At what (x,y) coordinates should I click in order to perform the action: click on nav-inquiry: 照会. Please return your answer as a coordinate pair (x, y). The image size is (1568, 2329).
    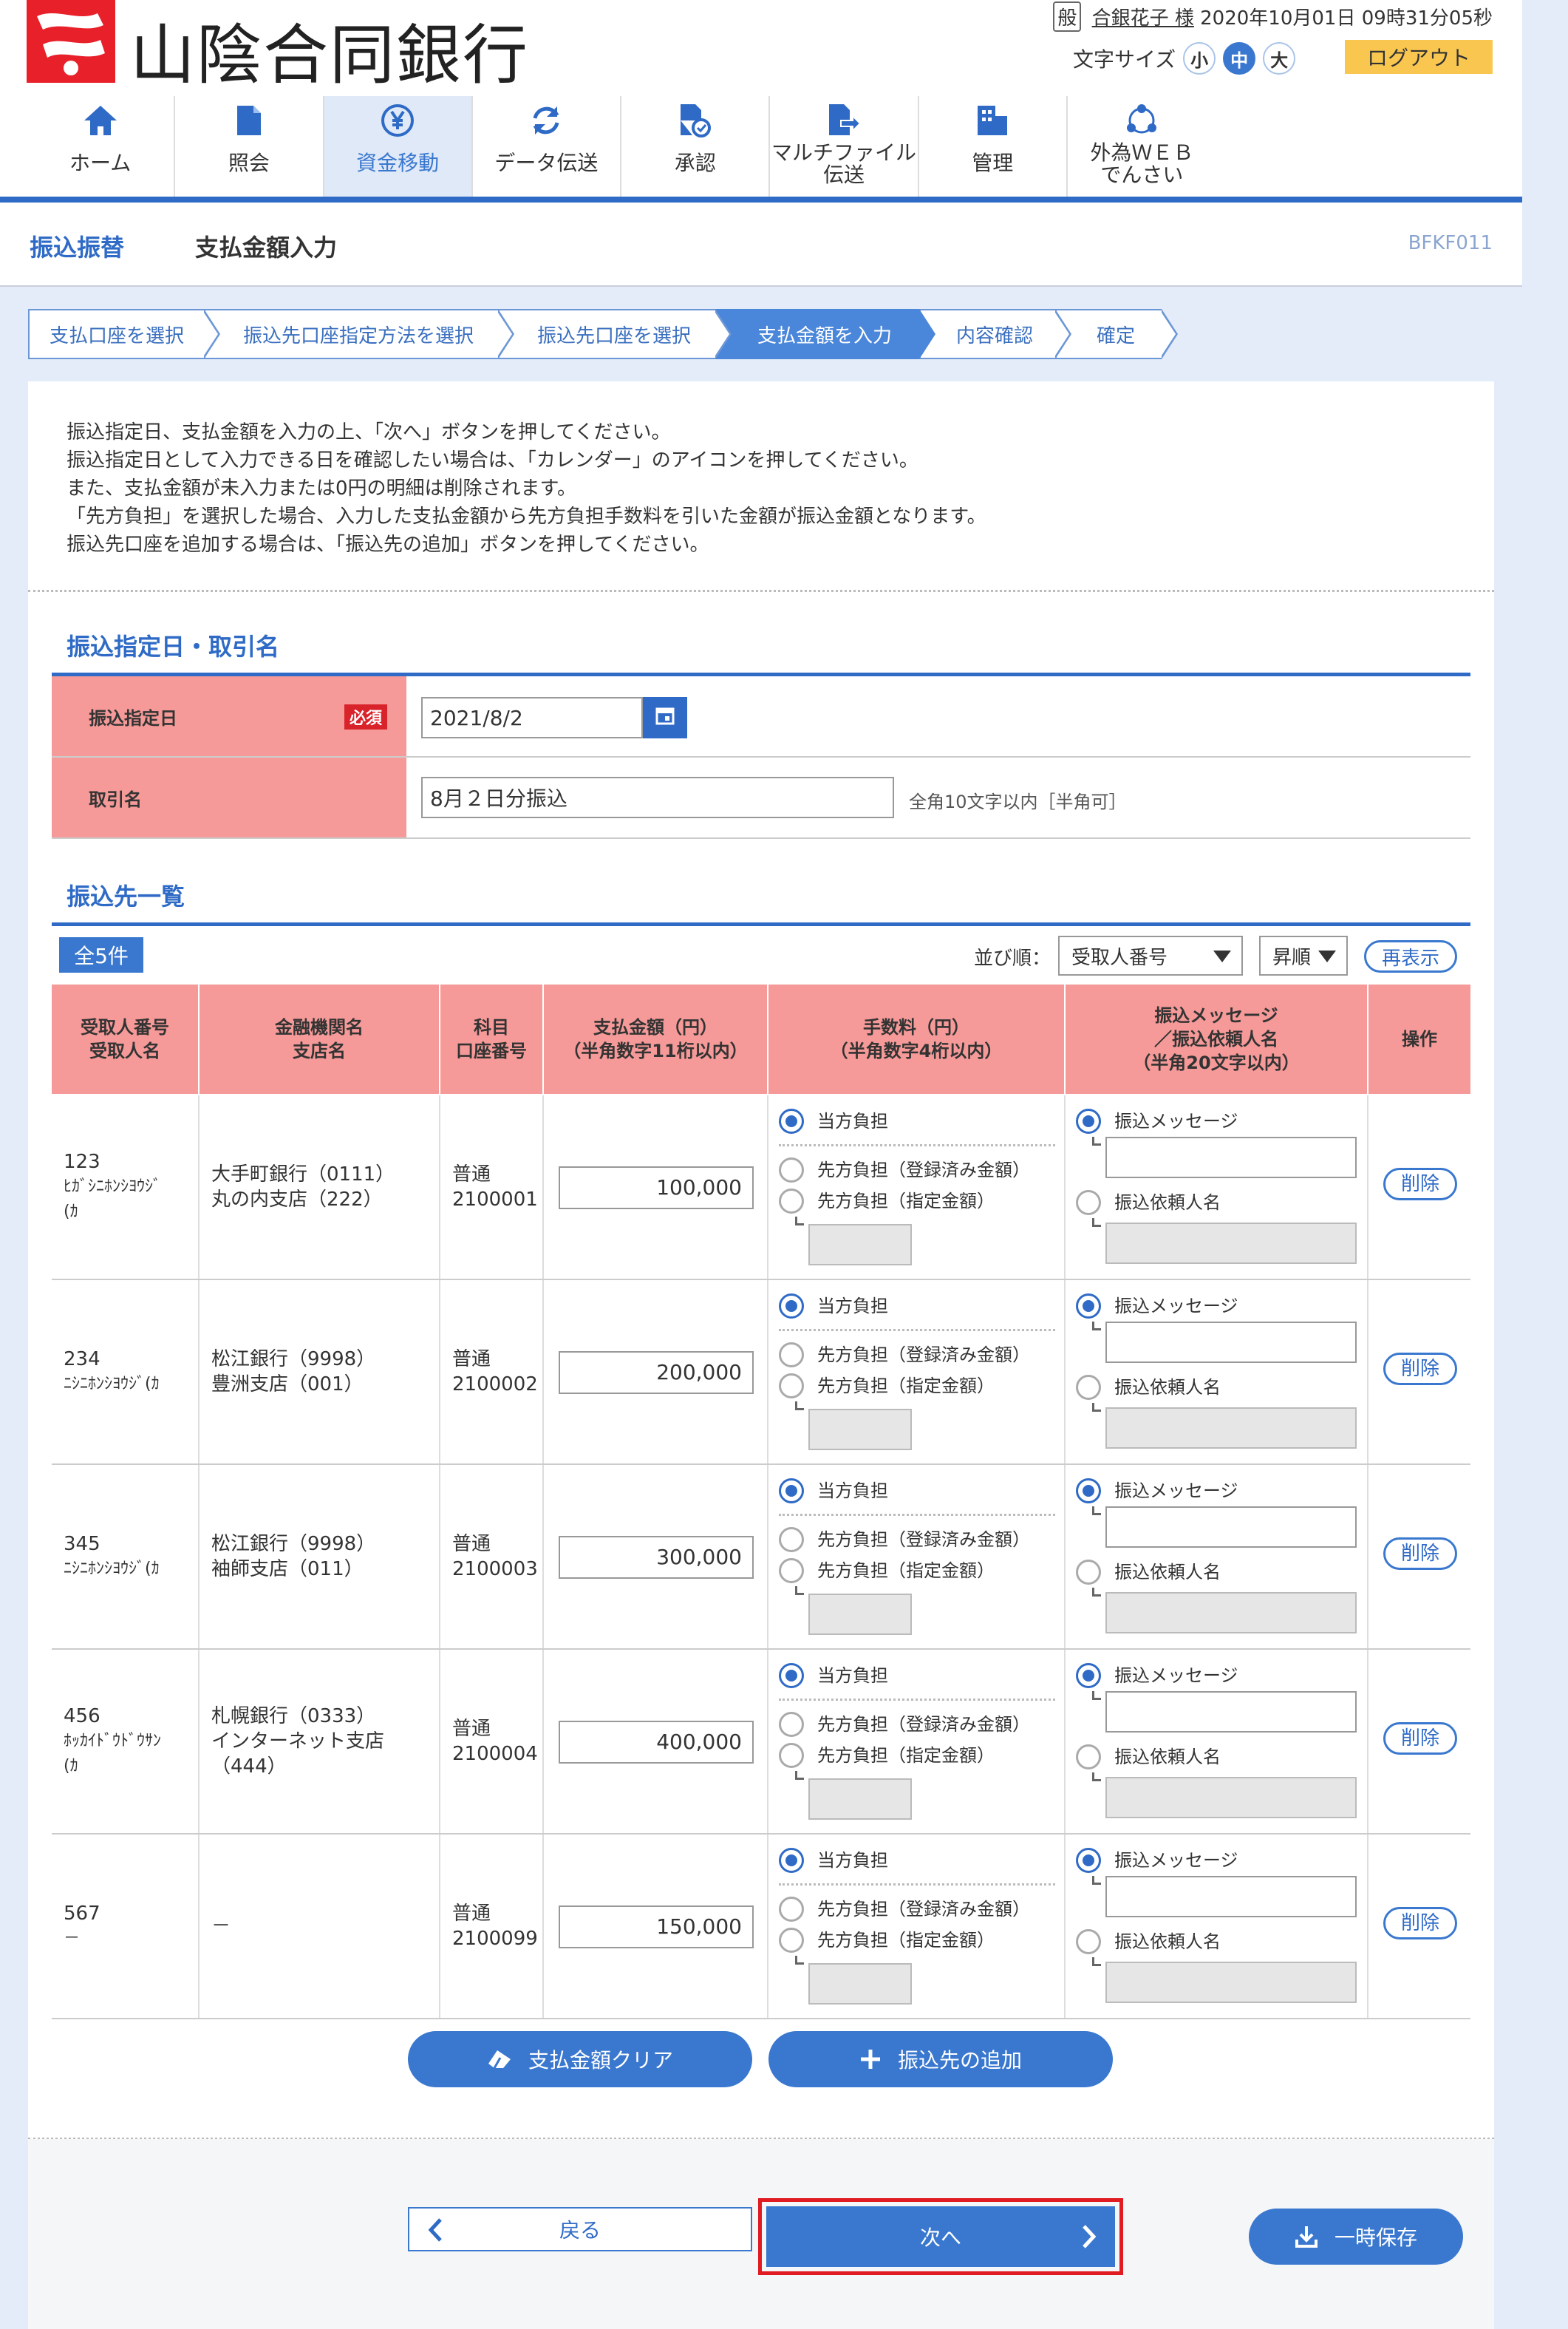
    Looking at the image, I should click on (249, 146).